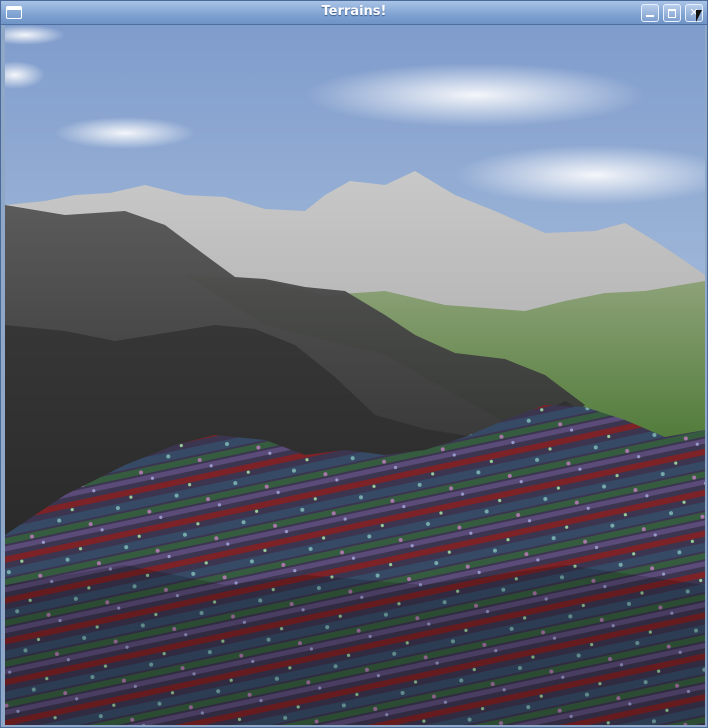 The height and width of the screenshot is (728, 708). I want to click on title-bar: Terrains!, so click(354, 13).